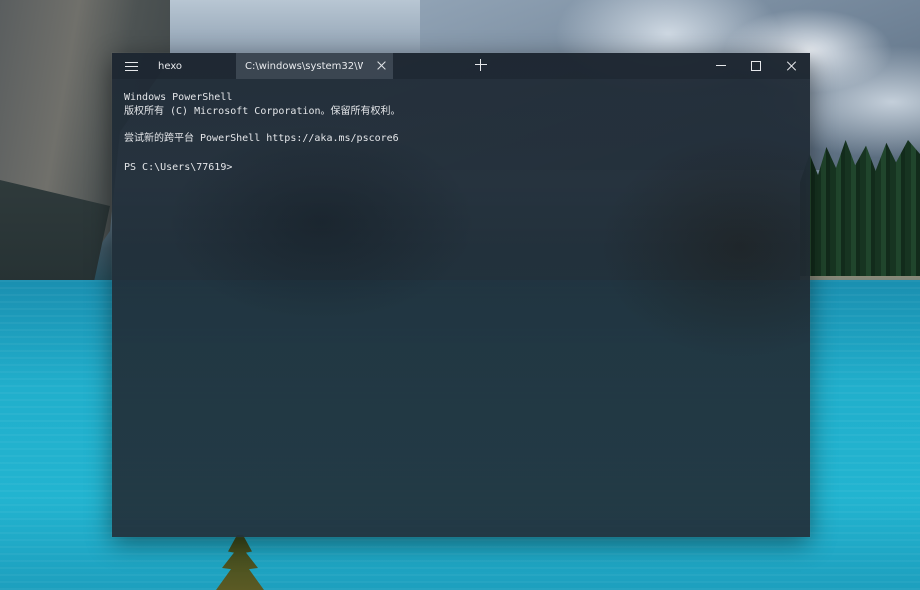 Image resolution: width=920 pixels, height=590 pixels. Describe the element at coordinates (131, 66) in the screenshot. I see `hamburger-menu-icon` at that location.